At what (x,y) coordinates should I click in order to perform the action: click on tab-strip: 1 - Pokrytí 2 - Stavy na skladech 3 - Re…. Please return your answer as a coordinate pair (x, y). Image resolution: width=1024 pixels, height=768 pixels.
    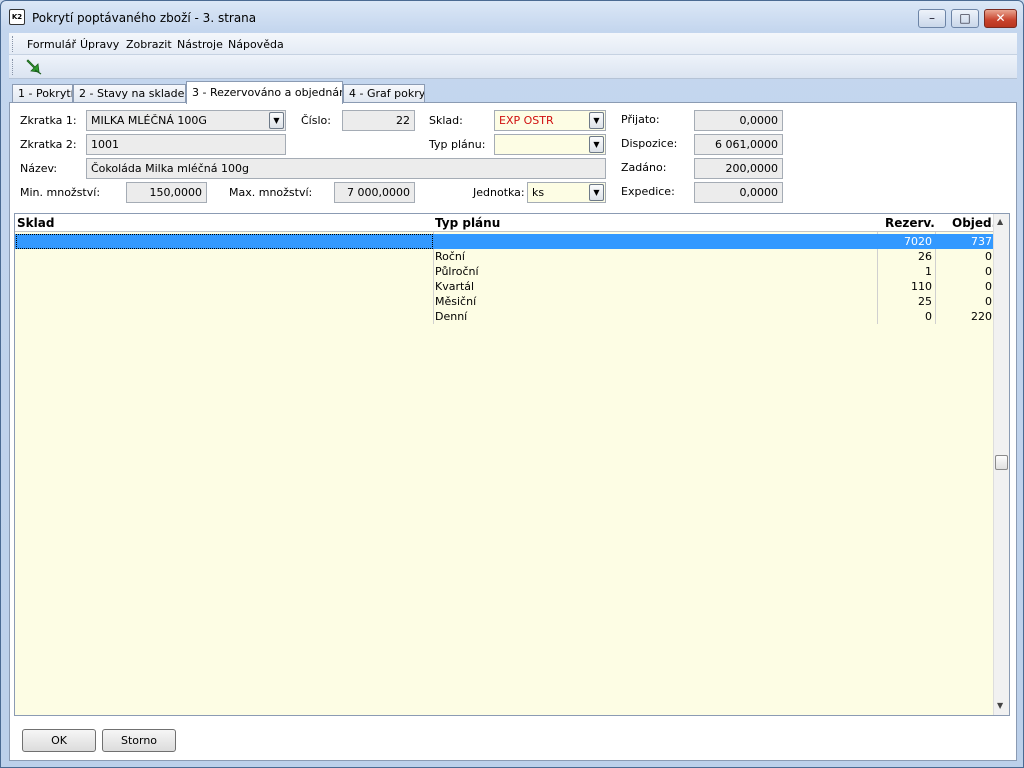
    Looking at the image, I should click on (513, 92).